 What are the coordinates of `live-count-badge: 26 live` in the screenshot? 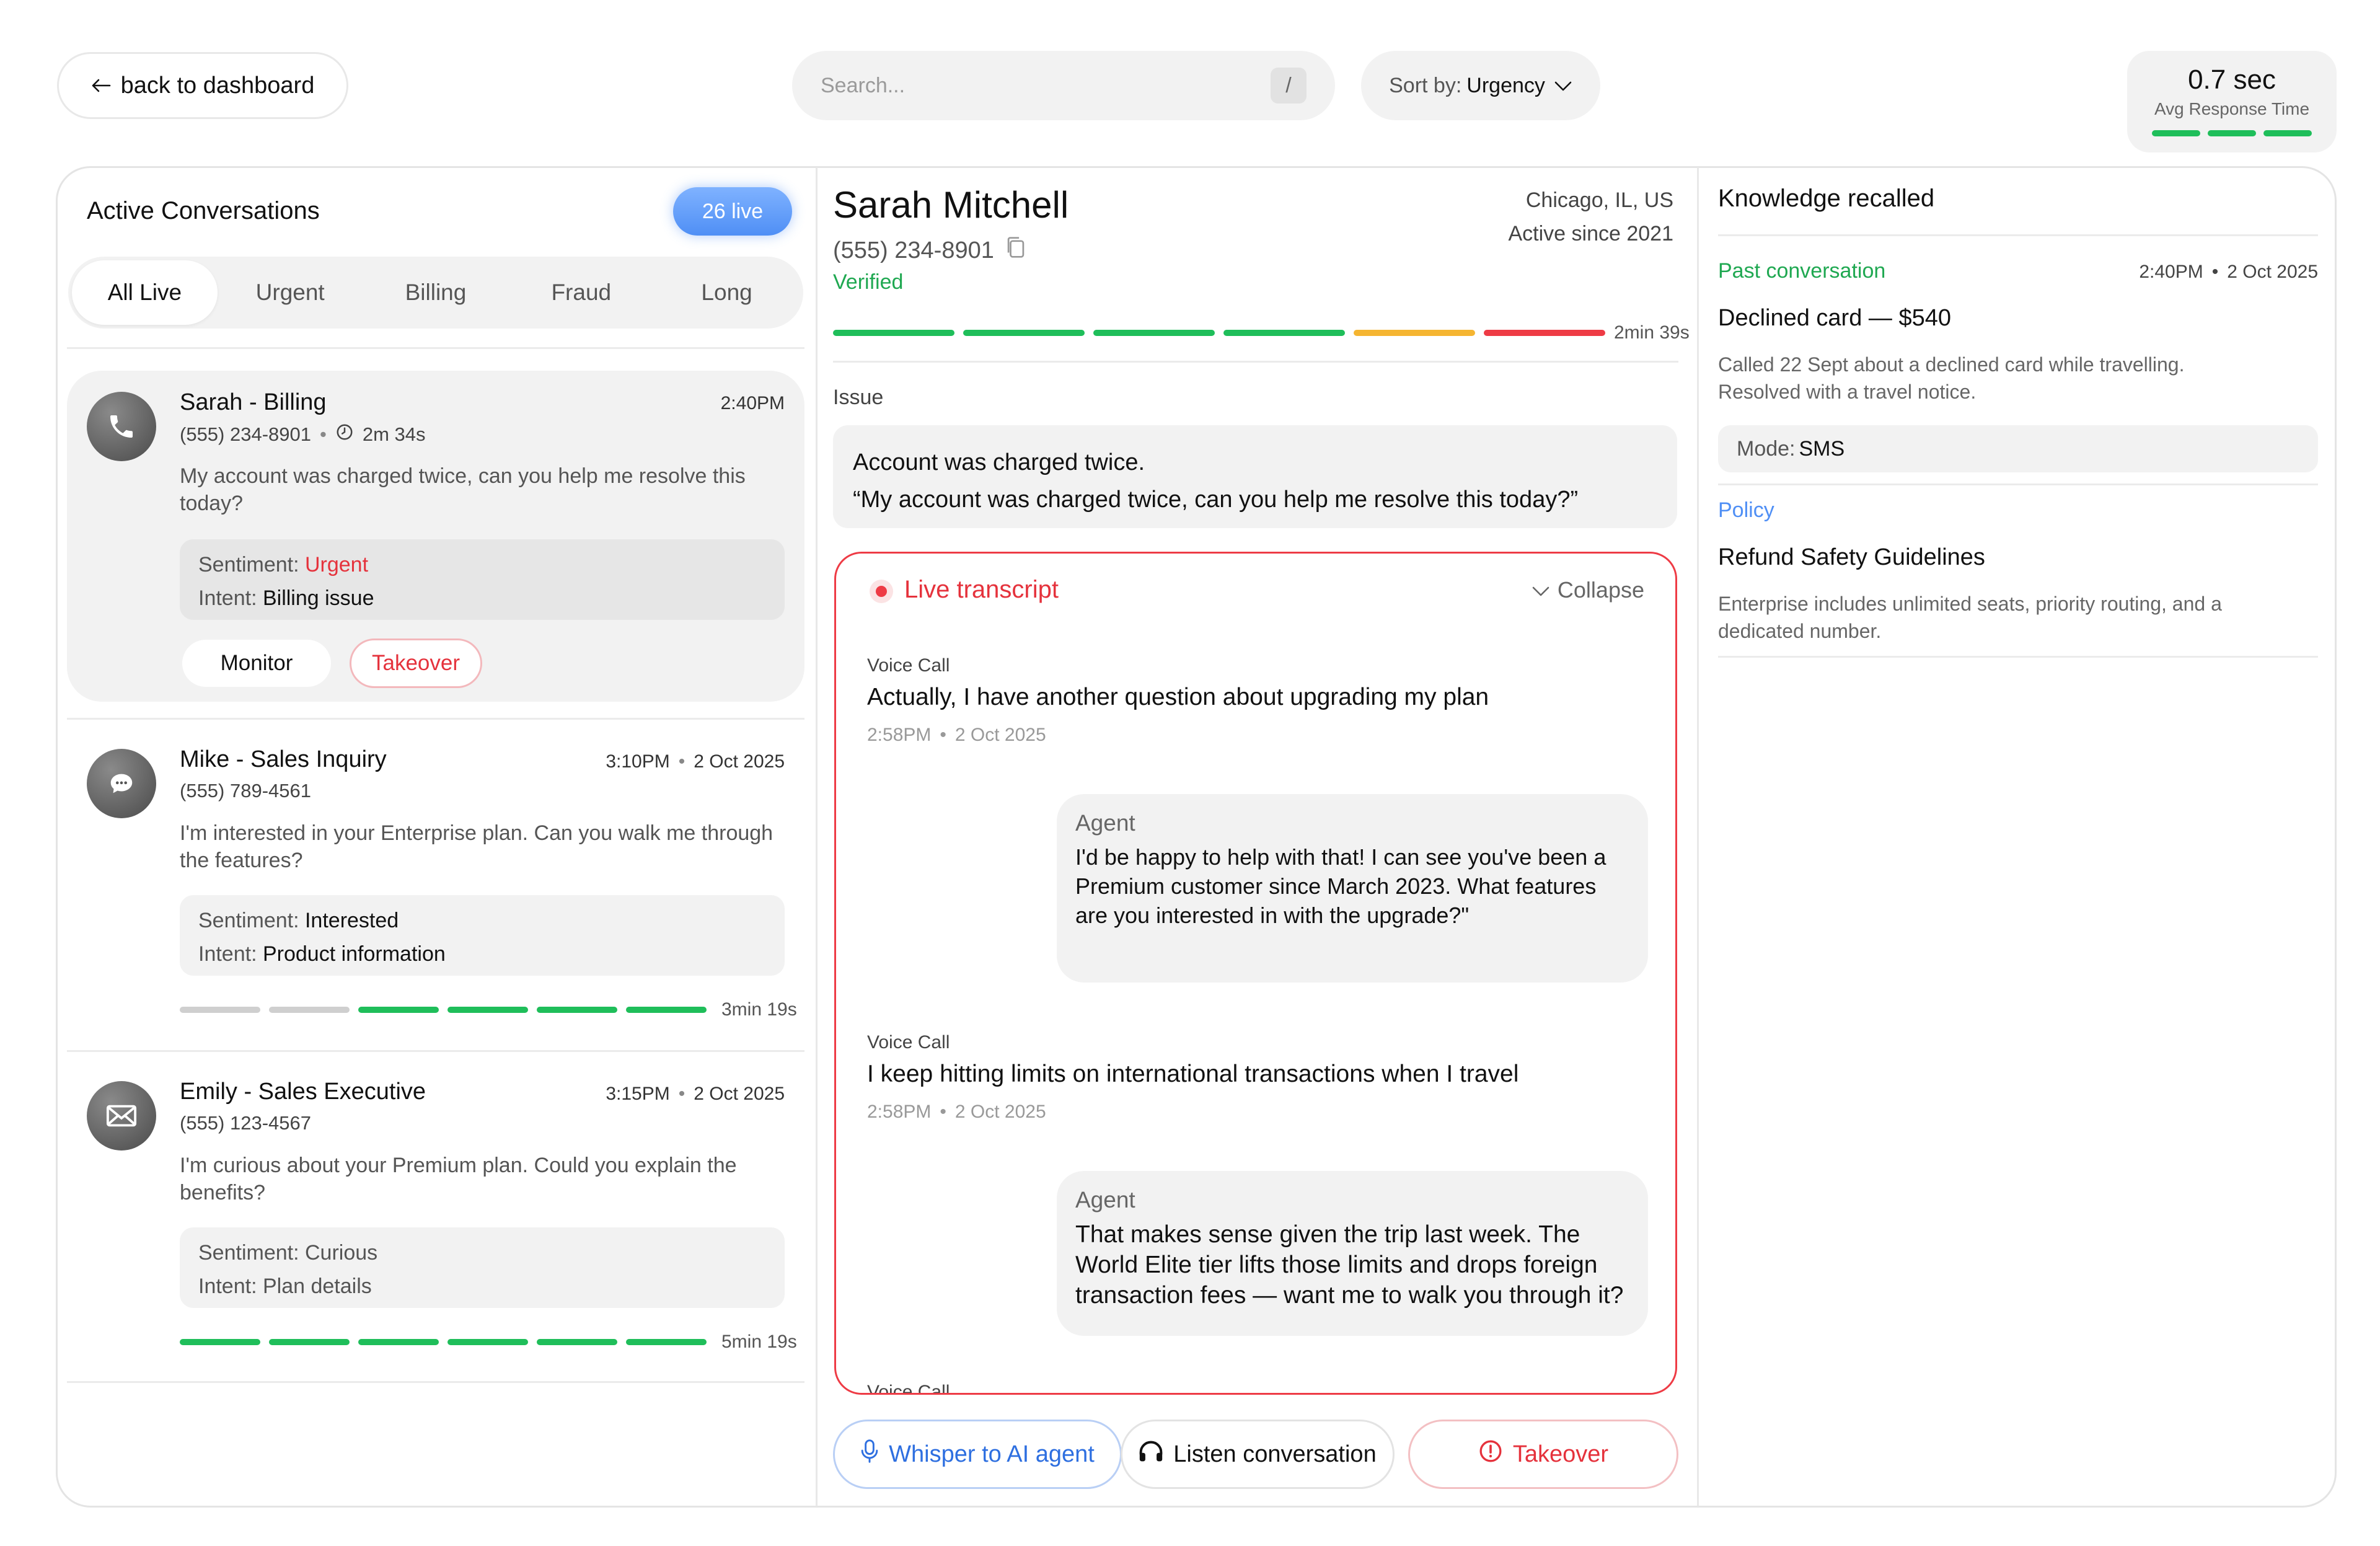 It's located at (732, 212).